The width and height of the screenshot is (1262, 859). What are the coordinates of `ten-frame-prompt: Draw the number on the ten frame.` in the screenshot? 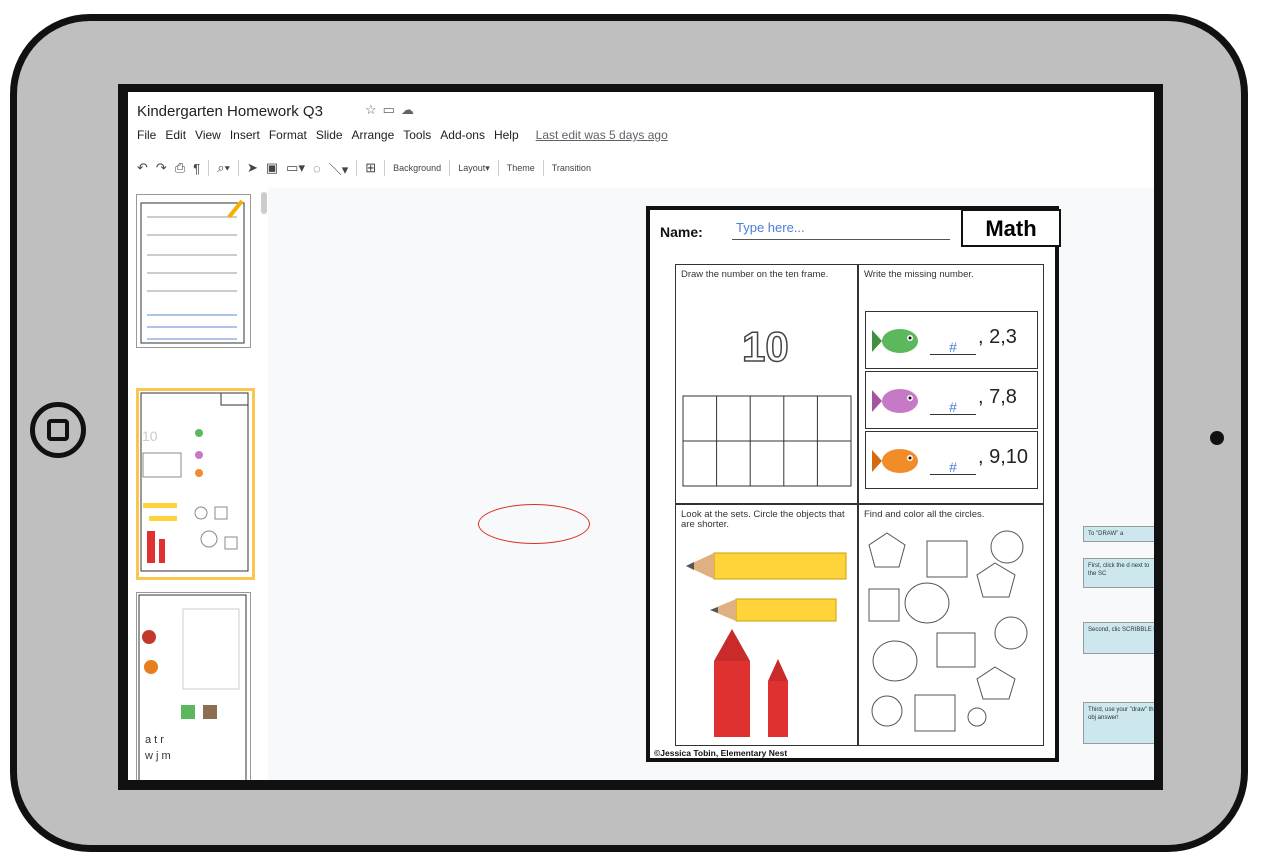 It's located at (755, 274).